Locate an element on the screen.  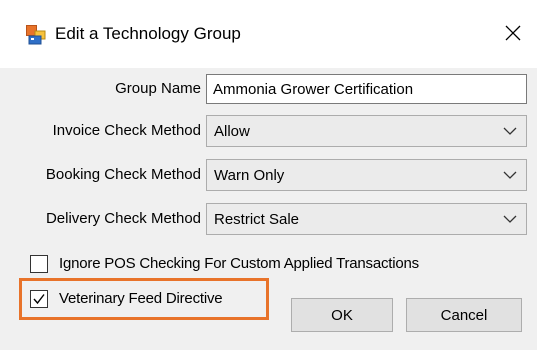
booking-check-method-value: Warn Only is located at coordinates (249, 175).